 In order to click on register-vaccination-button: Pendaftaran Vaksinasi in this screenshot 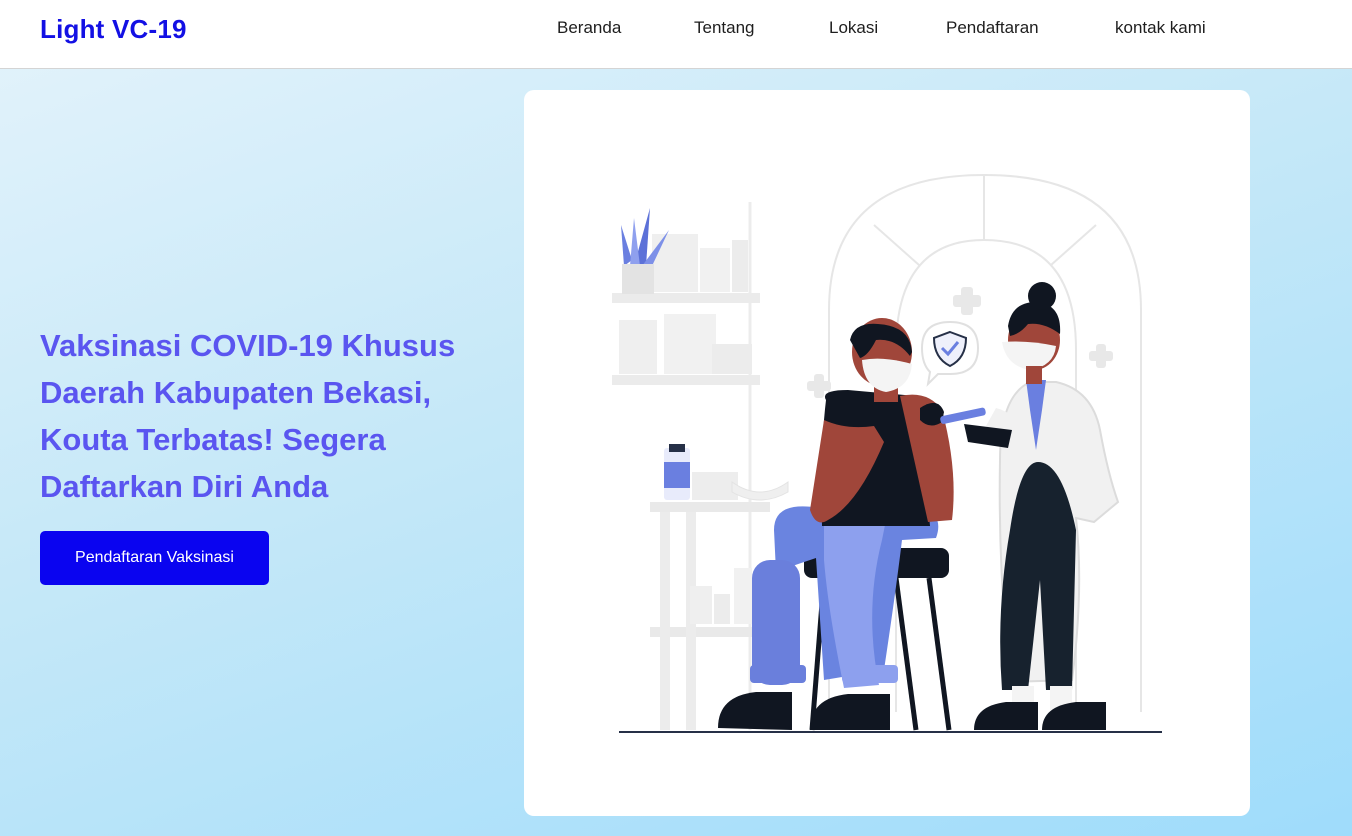, I will do `click(154, 558)`.